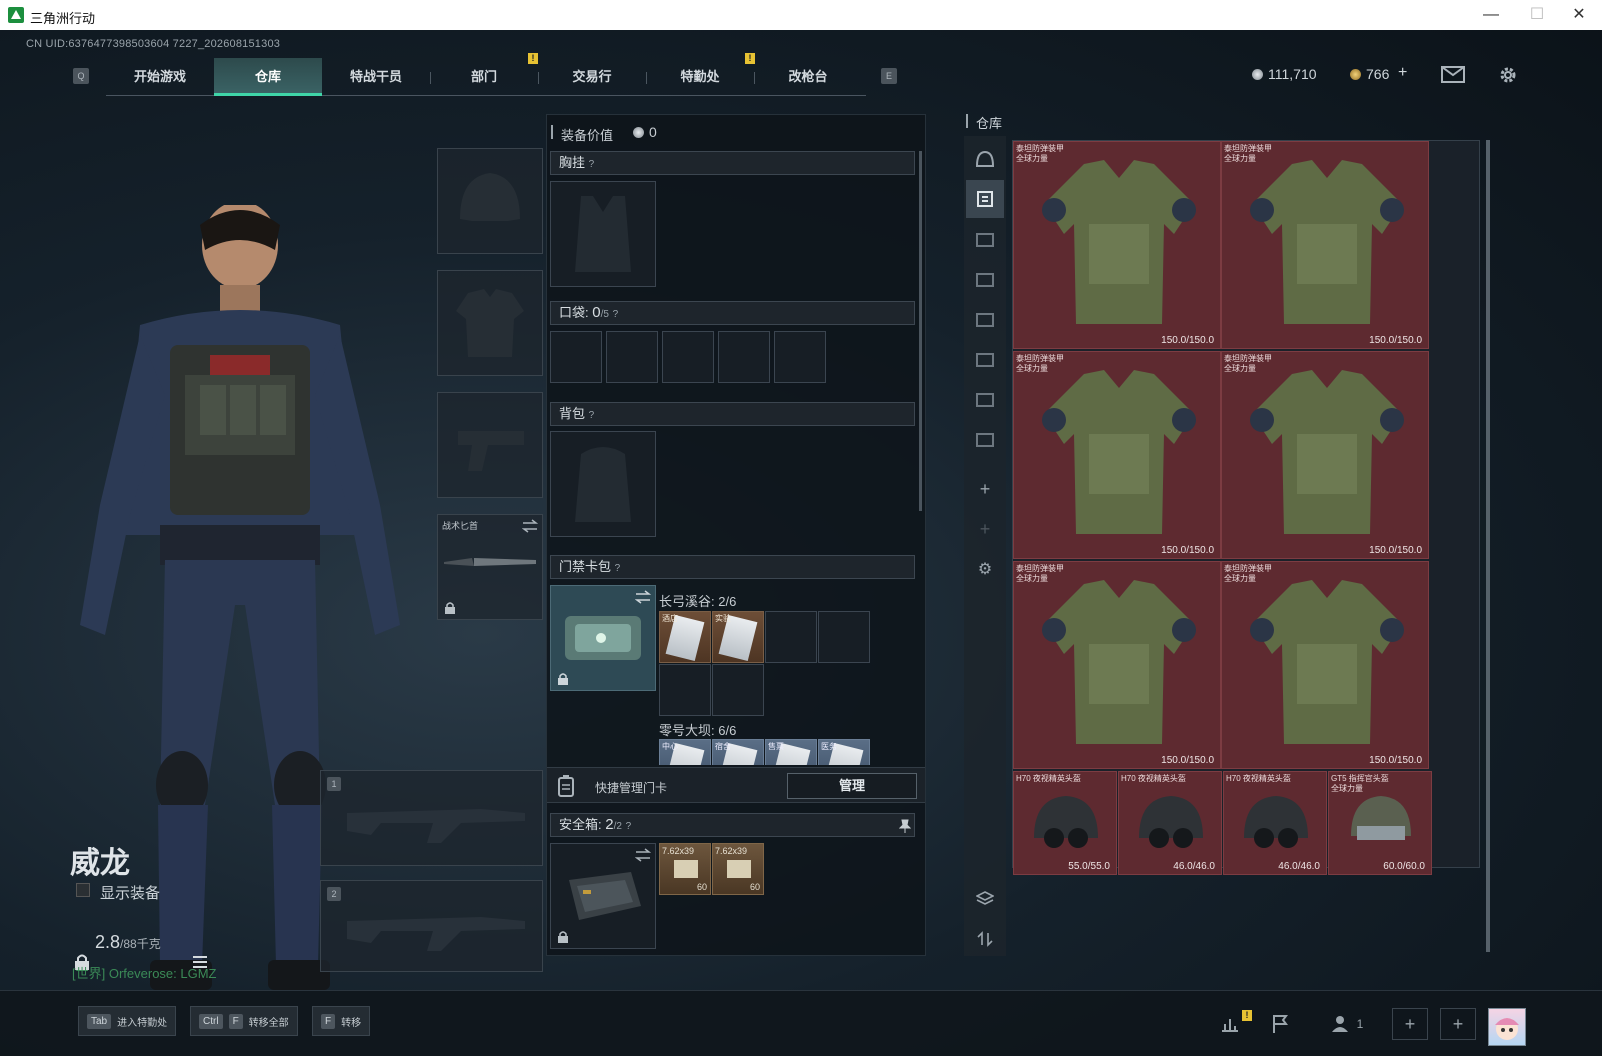 This screenshot has width=1602, height=1056. I want to click on nav-left-key: Q, so click(81, 76).